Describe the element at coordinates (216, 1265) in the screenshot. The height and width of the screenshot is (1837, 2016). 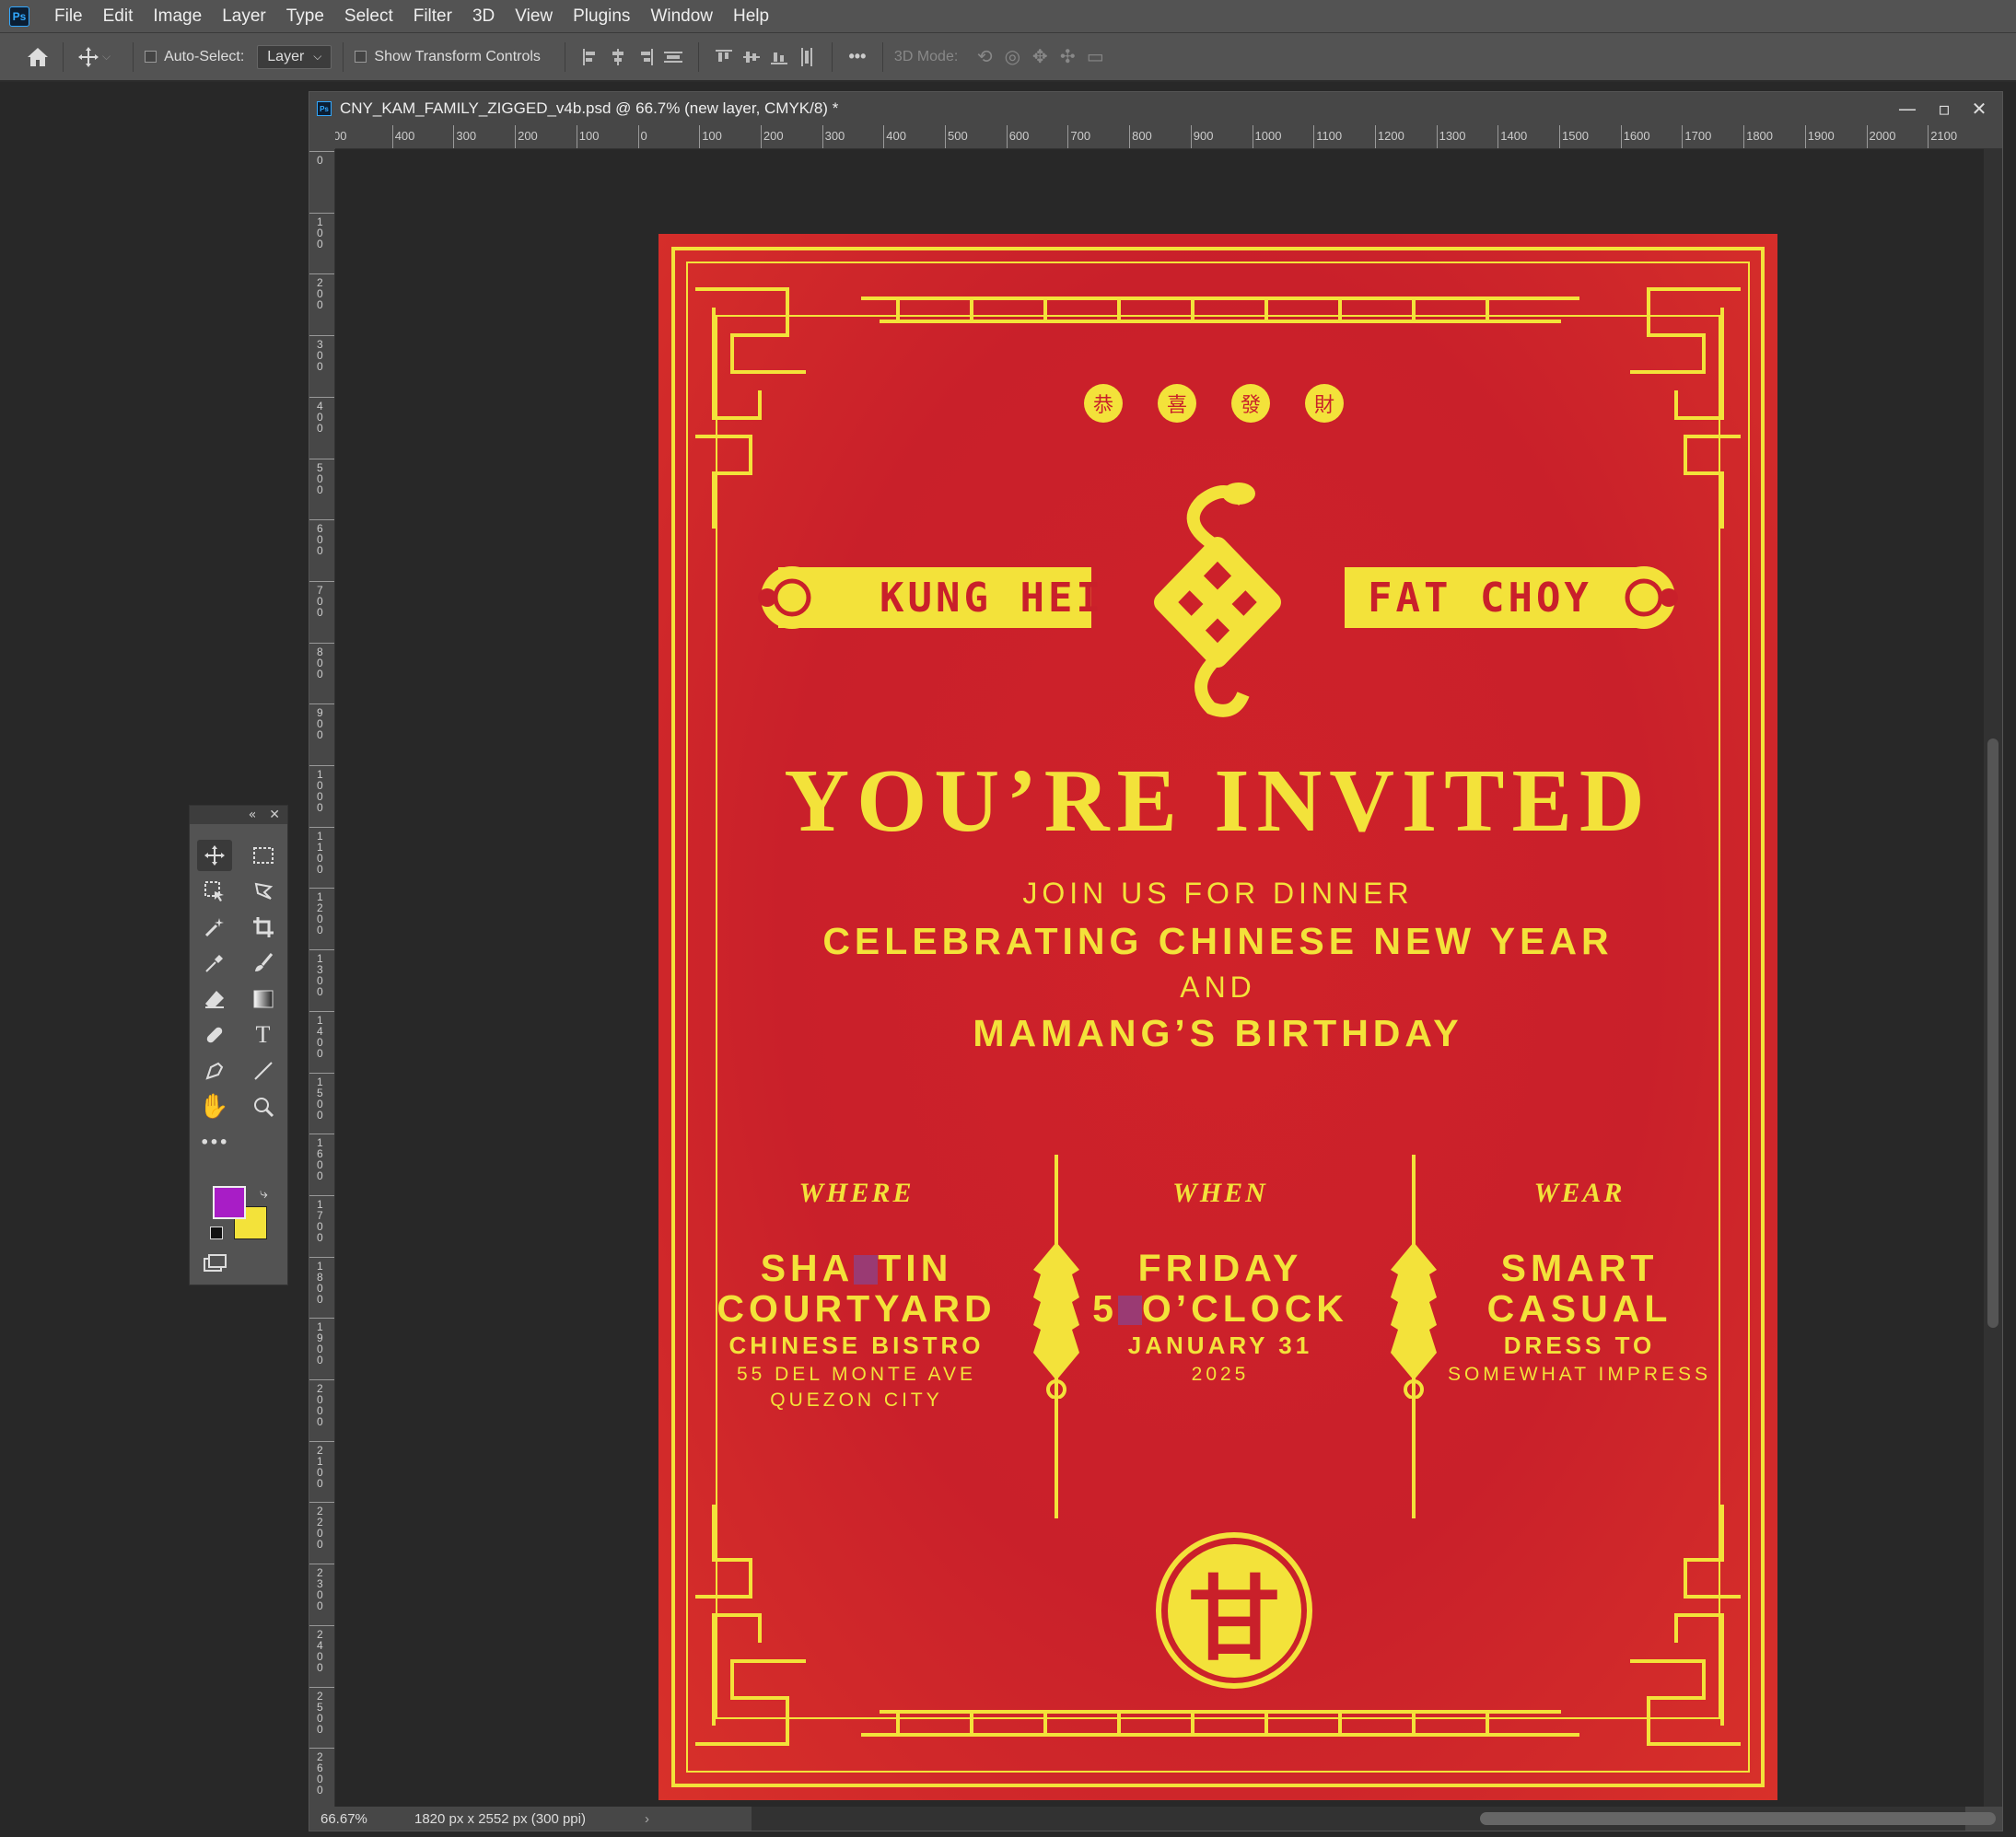
I see `screen-mode-icon` at that location.